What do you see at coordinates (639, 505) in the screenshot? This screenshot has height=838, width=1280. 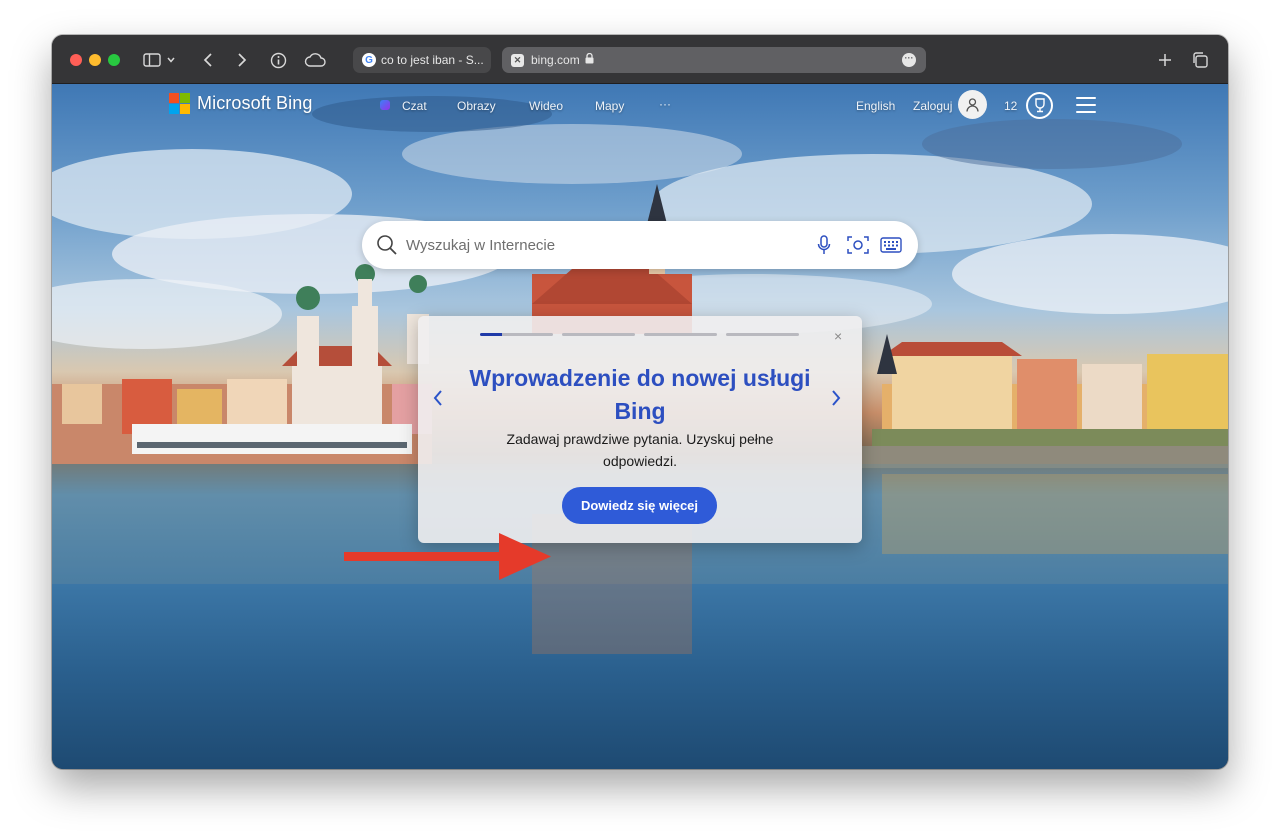 I see `learn-more-button: Dowiedz się więcej` at bounding box center [639, 505].